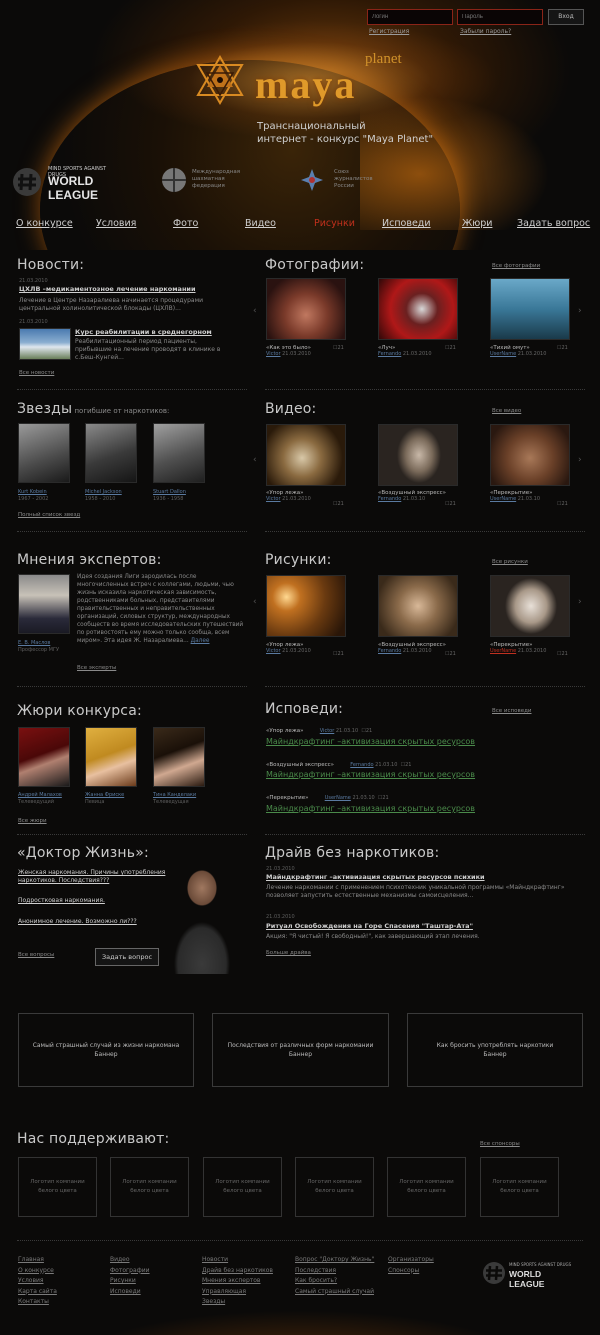 The height and width of the screenshot is (1335, 600). Describe the element at coordinates (516, 266) in the screenshot. I see `all-photos-link: Все фотографии` at that location.